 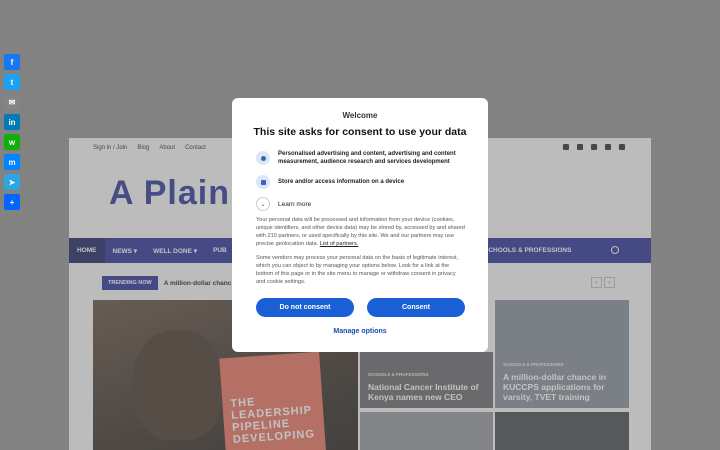 What do you see at coordinates (339, 244) in the screenshot?
I see `partners-link: List of partners.` at bounding box center [339, 244].